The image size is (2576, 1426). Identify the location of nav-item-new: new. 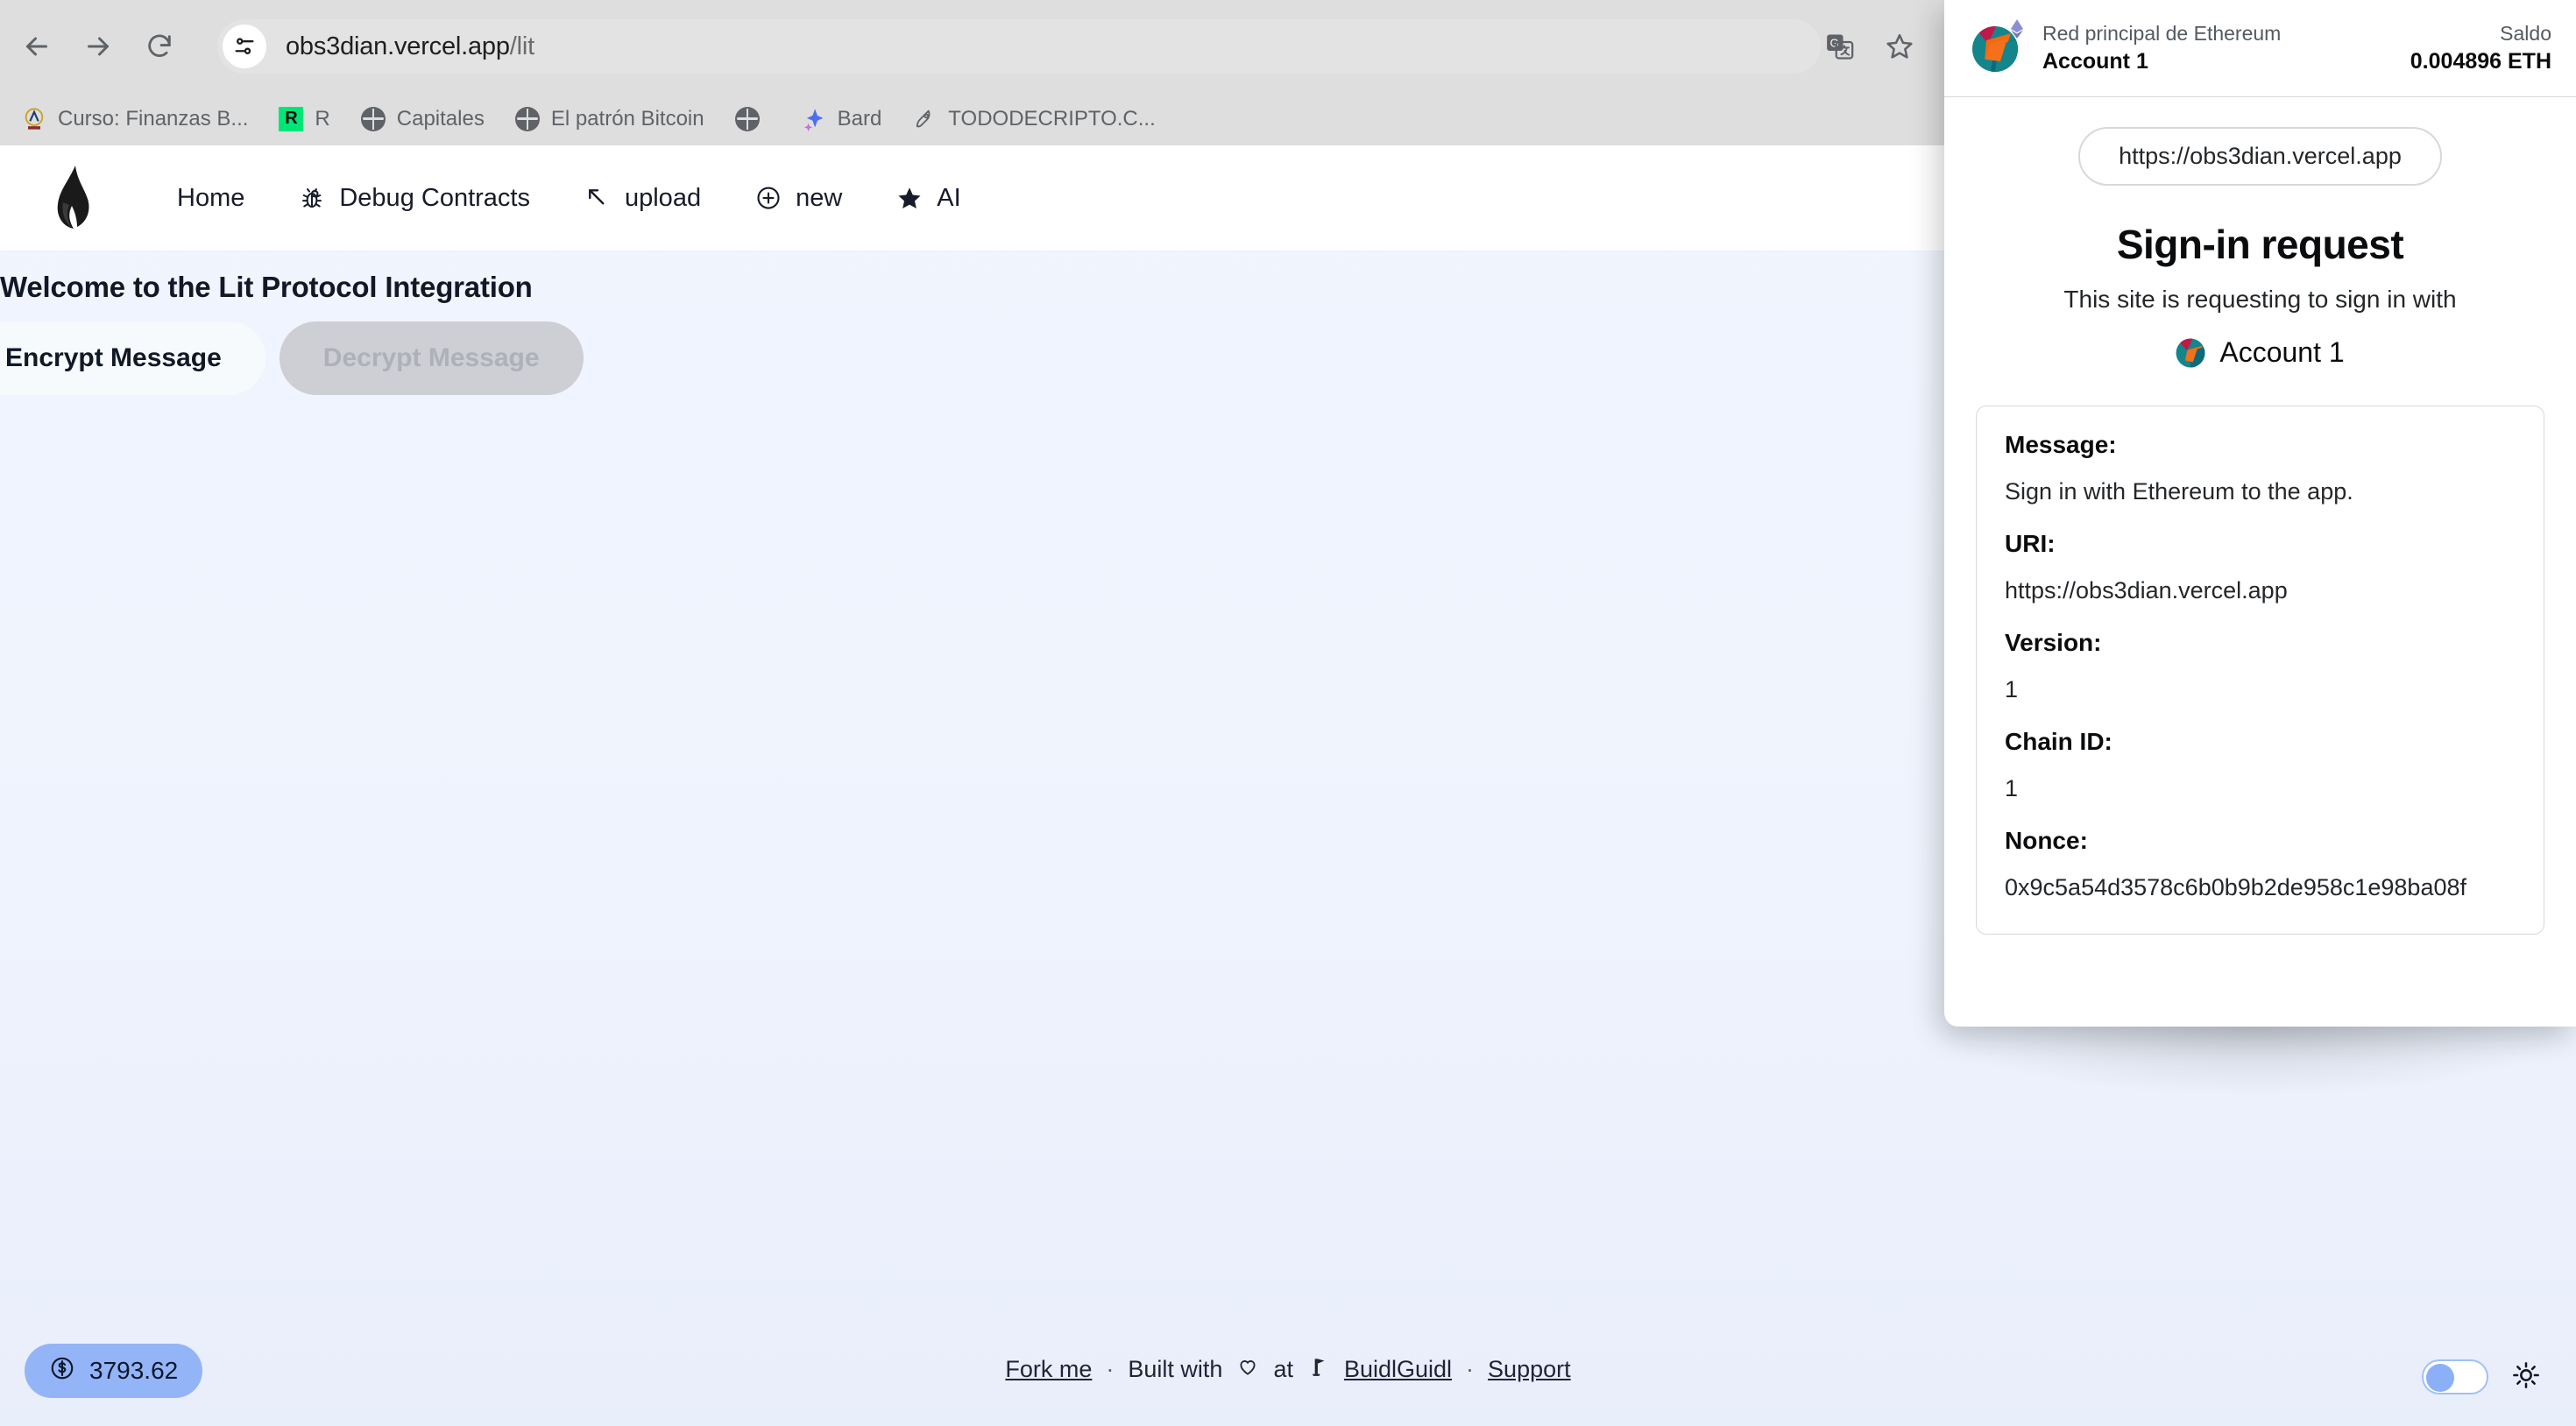
(797, 198).